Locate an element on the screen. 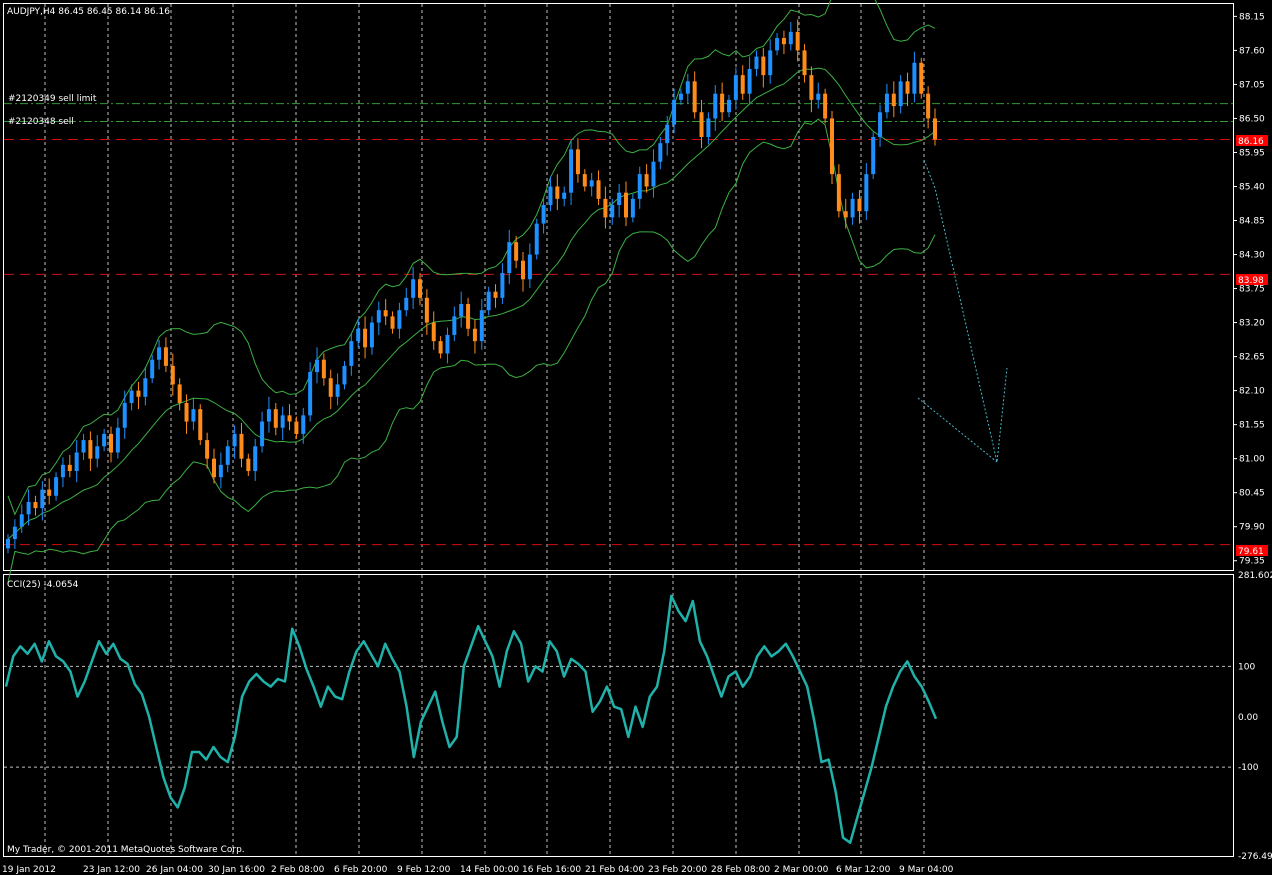 The image size is (1272, 875). time-label: 14 Feb 00:00 is located at coordinates (489, 870).